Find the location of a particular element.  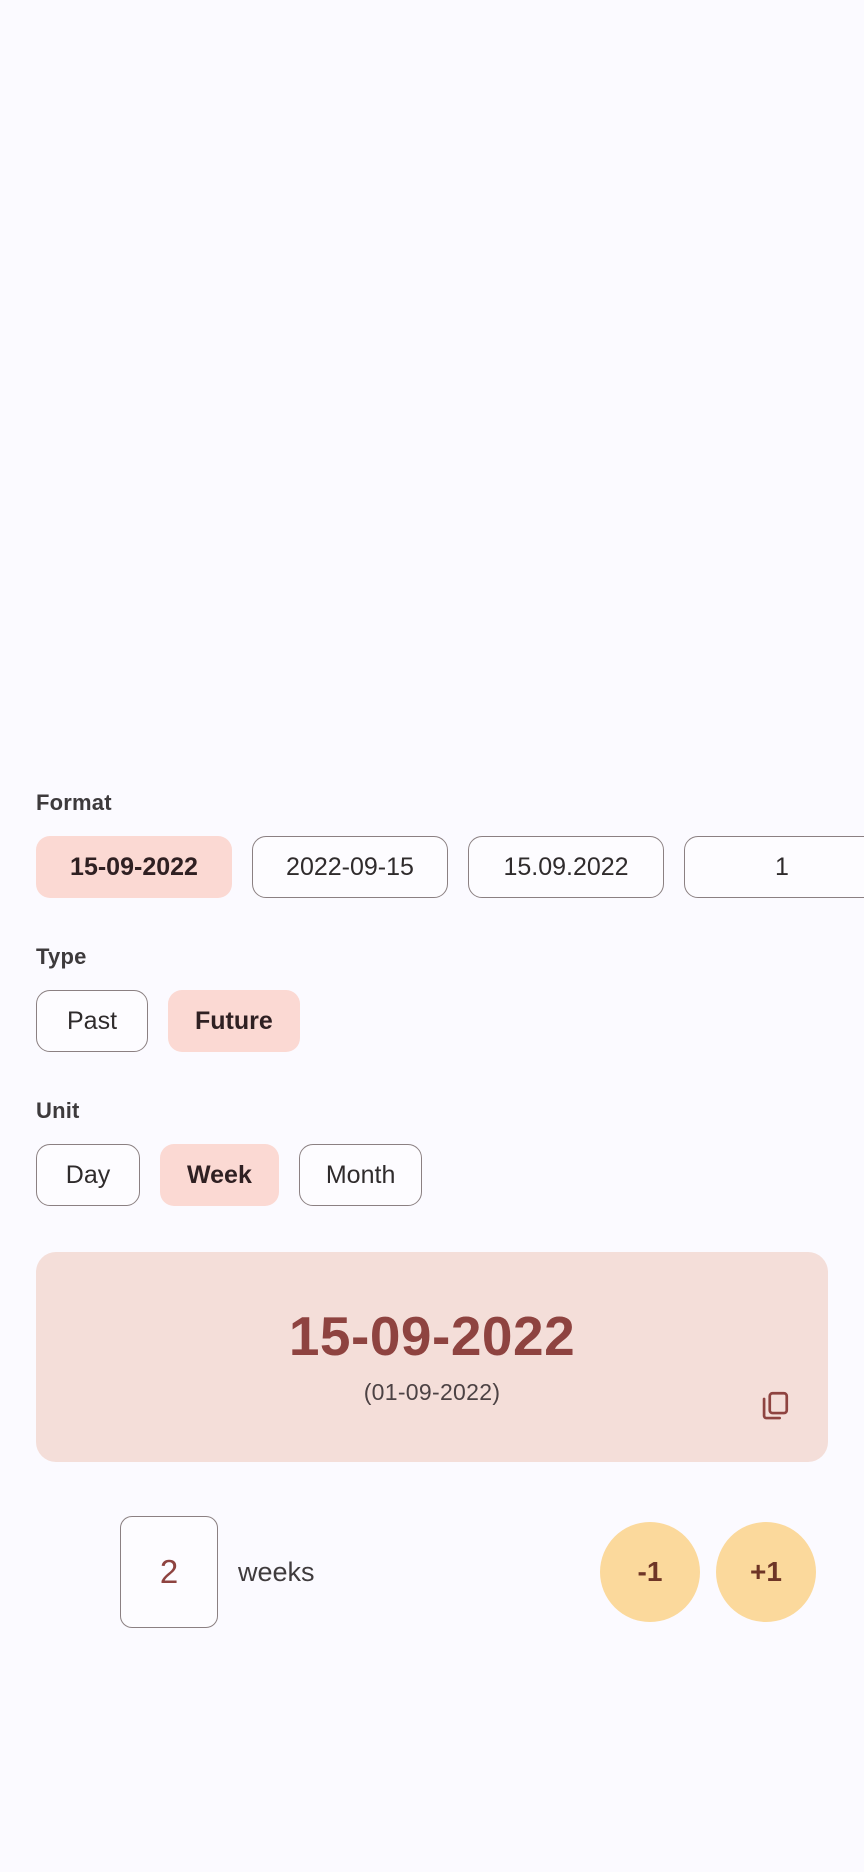

format-chip-1: 2022-09-15 is located at coordinates (350, 867).